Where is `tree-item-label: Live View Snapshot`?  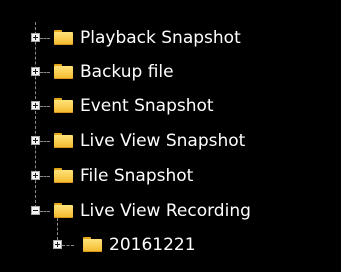 tree-item-label: Live View Snapshot is located at coordinates (162, 141).